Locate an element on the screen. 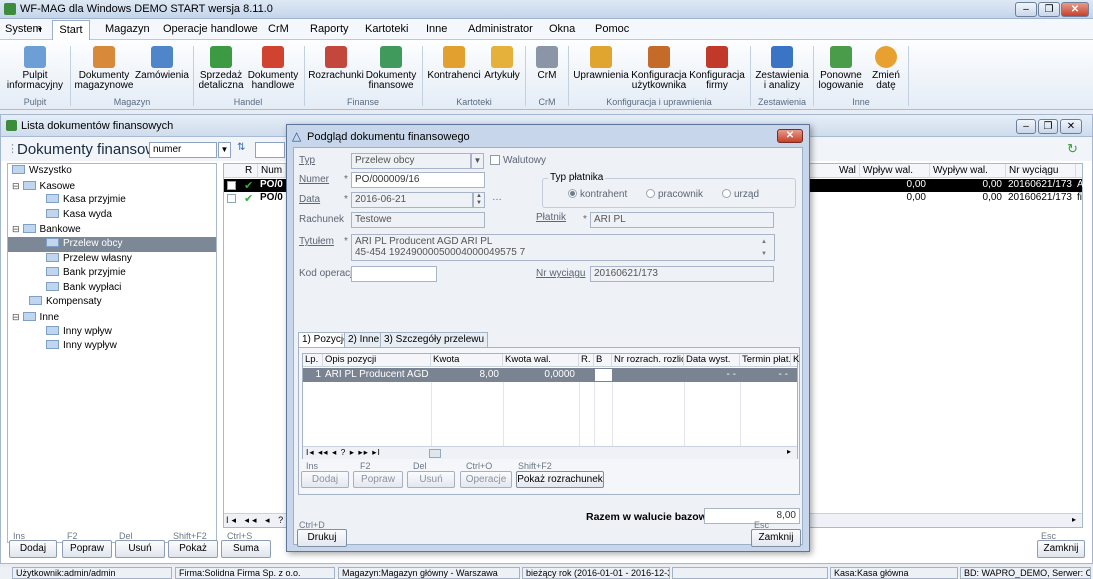 Image resolution: width=1093 pixels, height=579 pixels. tab-szczegoly-przelewu: 3) Szczegóły przelewu is located at coordinates (434, 339).